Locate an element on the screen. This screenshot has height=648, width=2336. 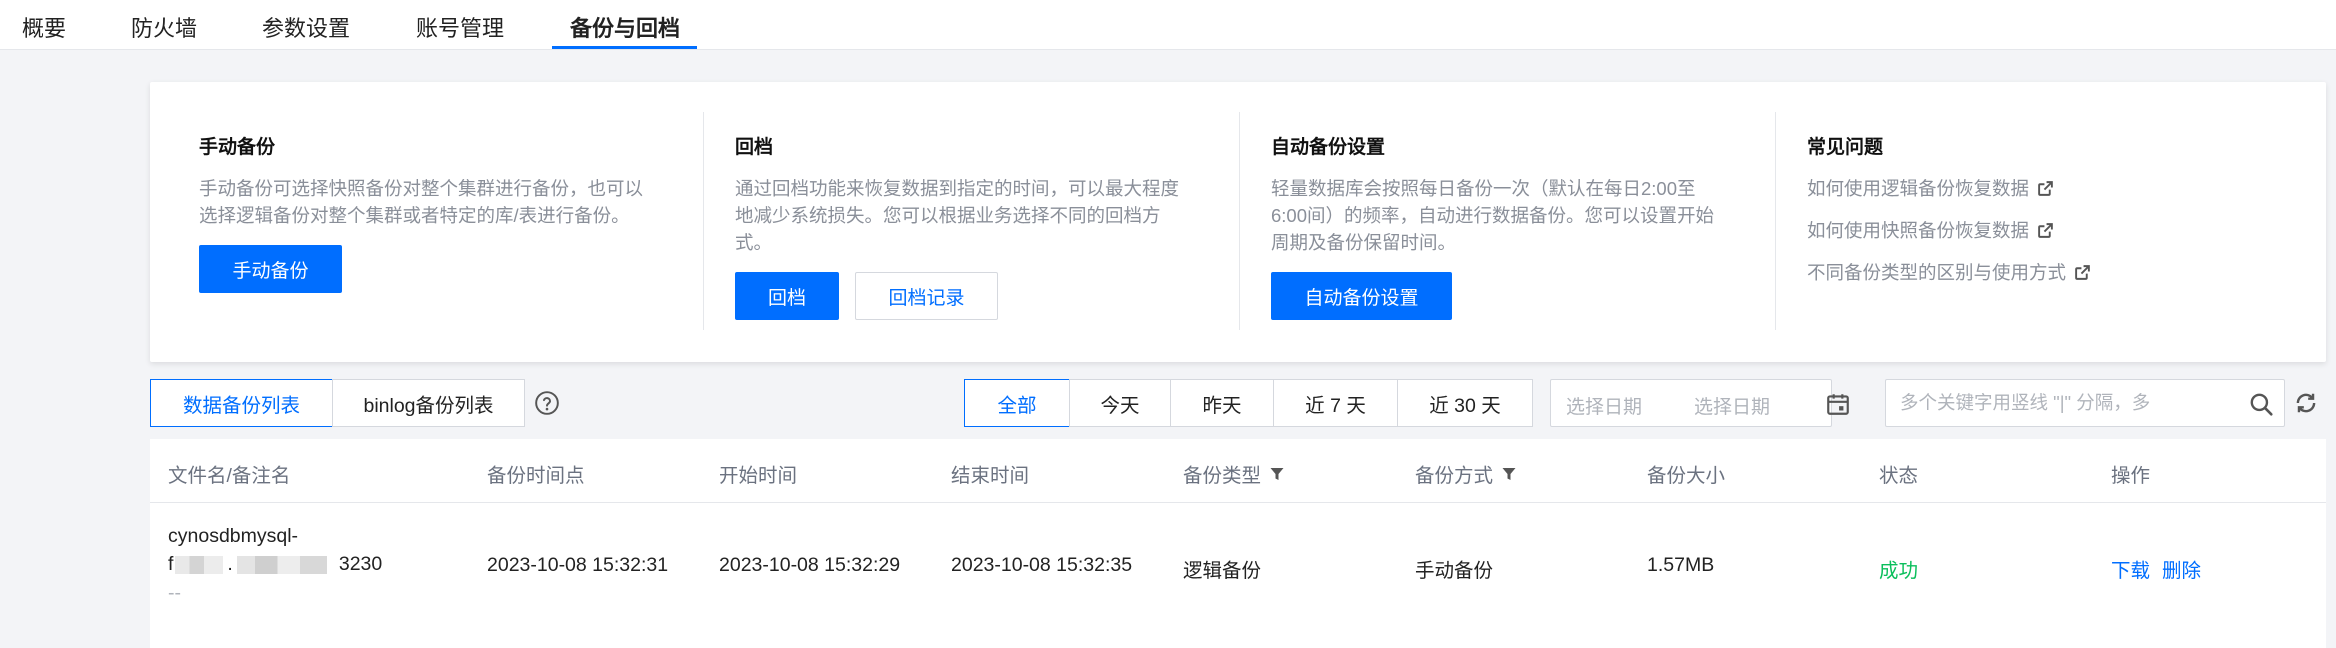
top-tabs: 概要 防火墙 参数设置 账号管理 备份与回档 is located at coordinates (1168, 25).